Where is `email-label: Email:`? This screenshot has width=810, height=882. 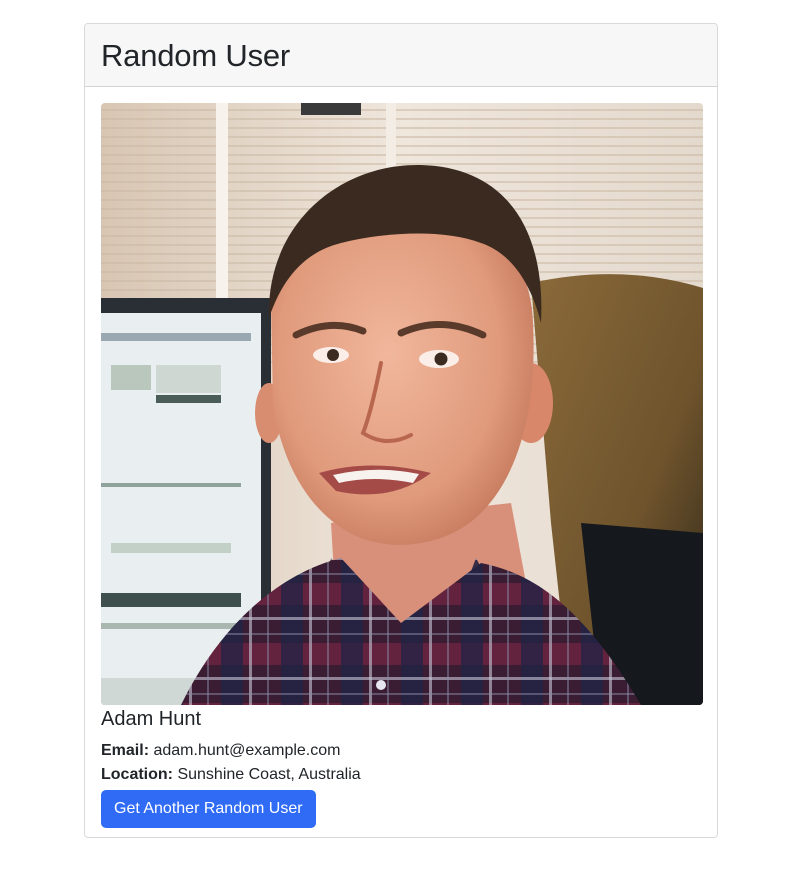 email-label: Email: is located at coordinates (125, 750).